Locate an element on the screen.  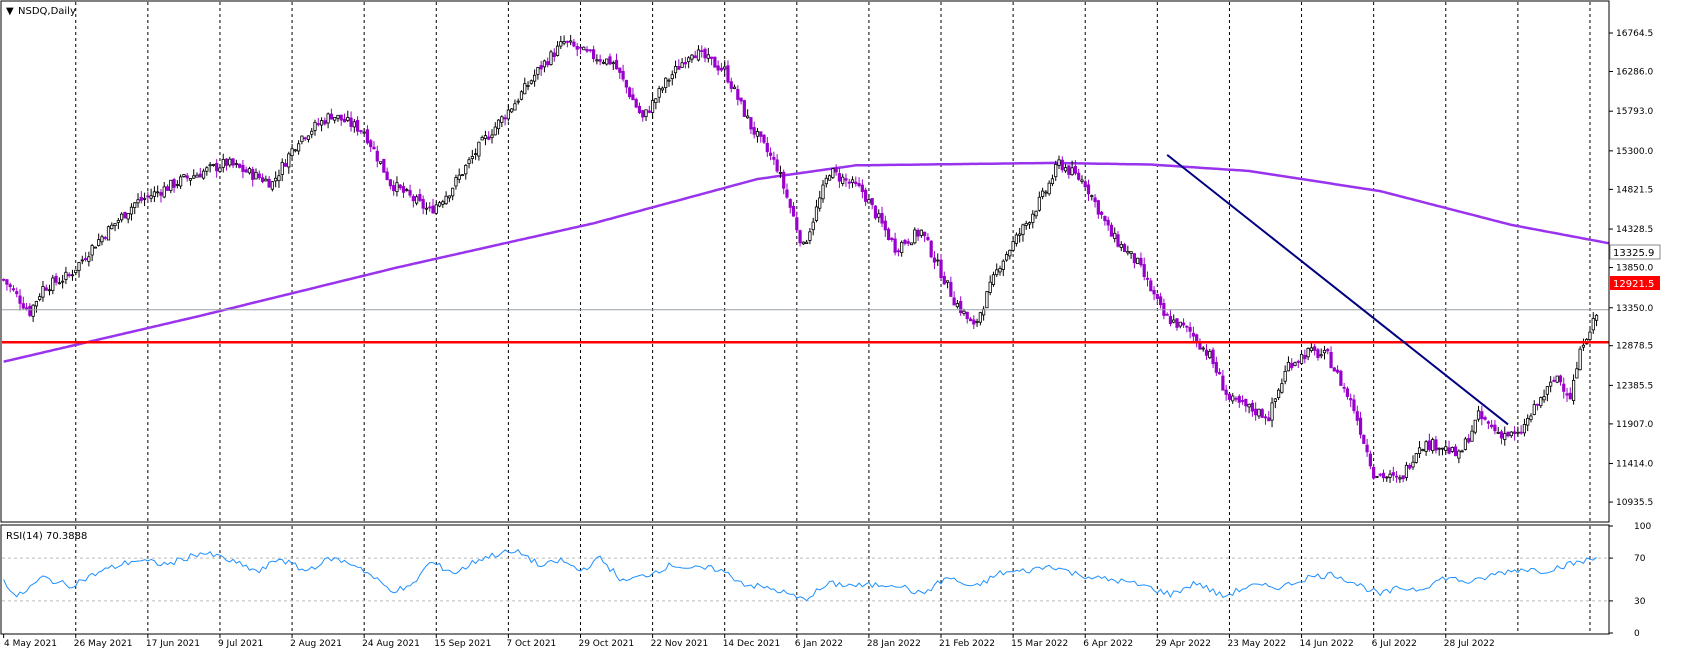
chart-title-marker: ▼ is located at coordinates (10, 11).